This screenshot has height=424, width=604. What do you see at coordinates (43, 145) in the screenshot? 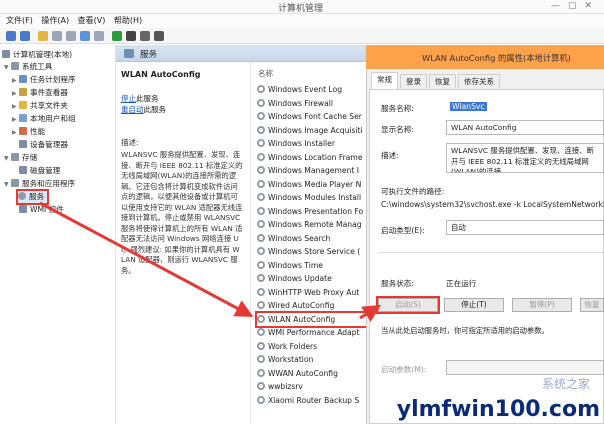
I see `tree-item-device-manager: 设备管理器` at bounding box center [43, 145].